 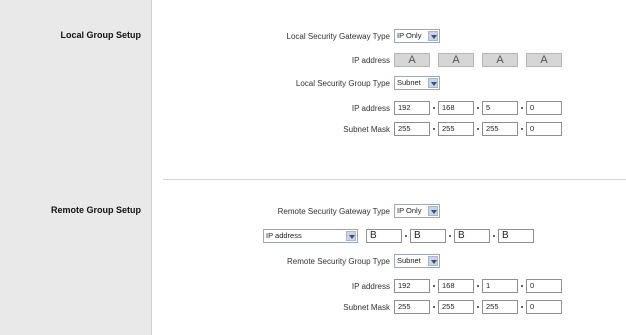 I want to click on local-ip-row: IP address A A A A, so click(x=389, y=61).